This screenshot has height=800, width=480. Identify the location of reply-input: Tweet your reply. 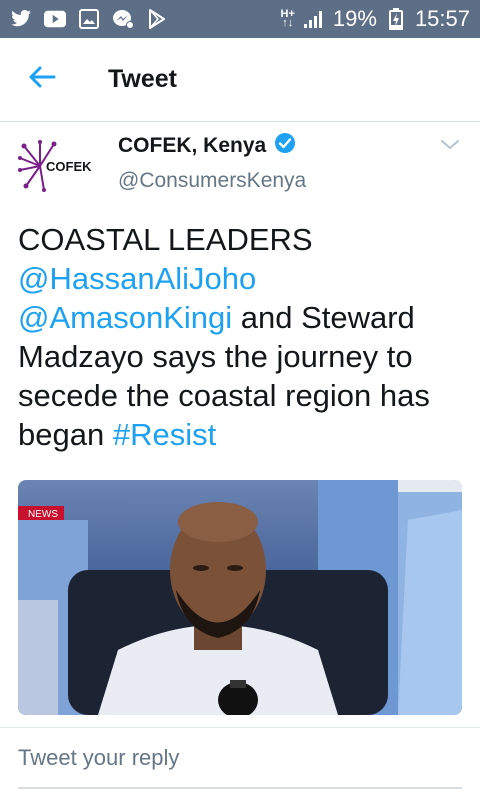
(240, 767).